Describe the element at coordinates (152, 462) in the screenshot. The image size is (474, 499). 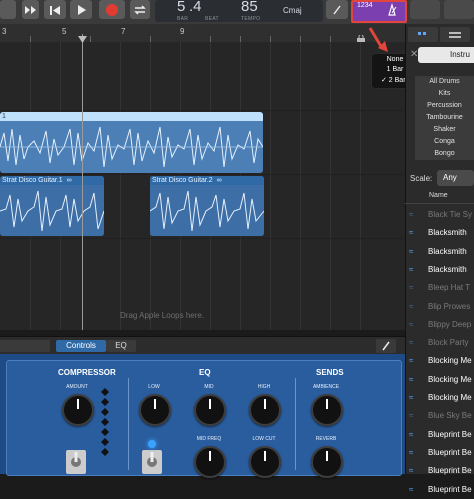
I see `eq-switch` at that location.